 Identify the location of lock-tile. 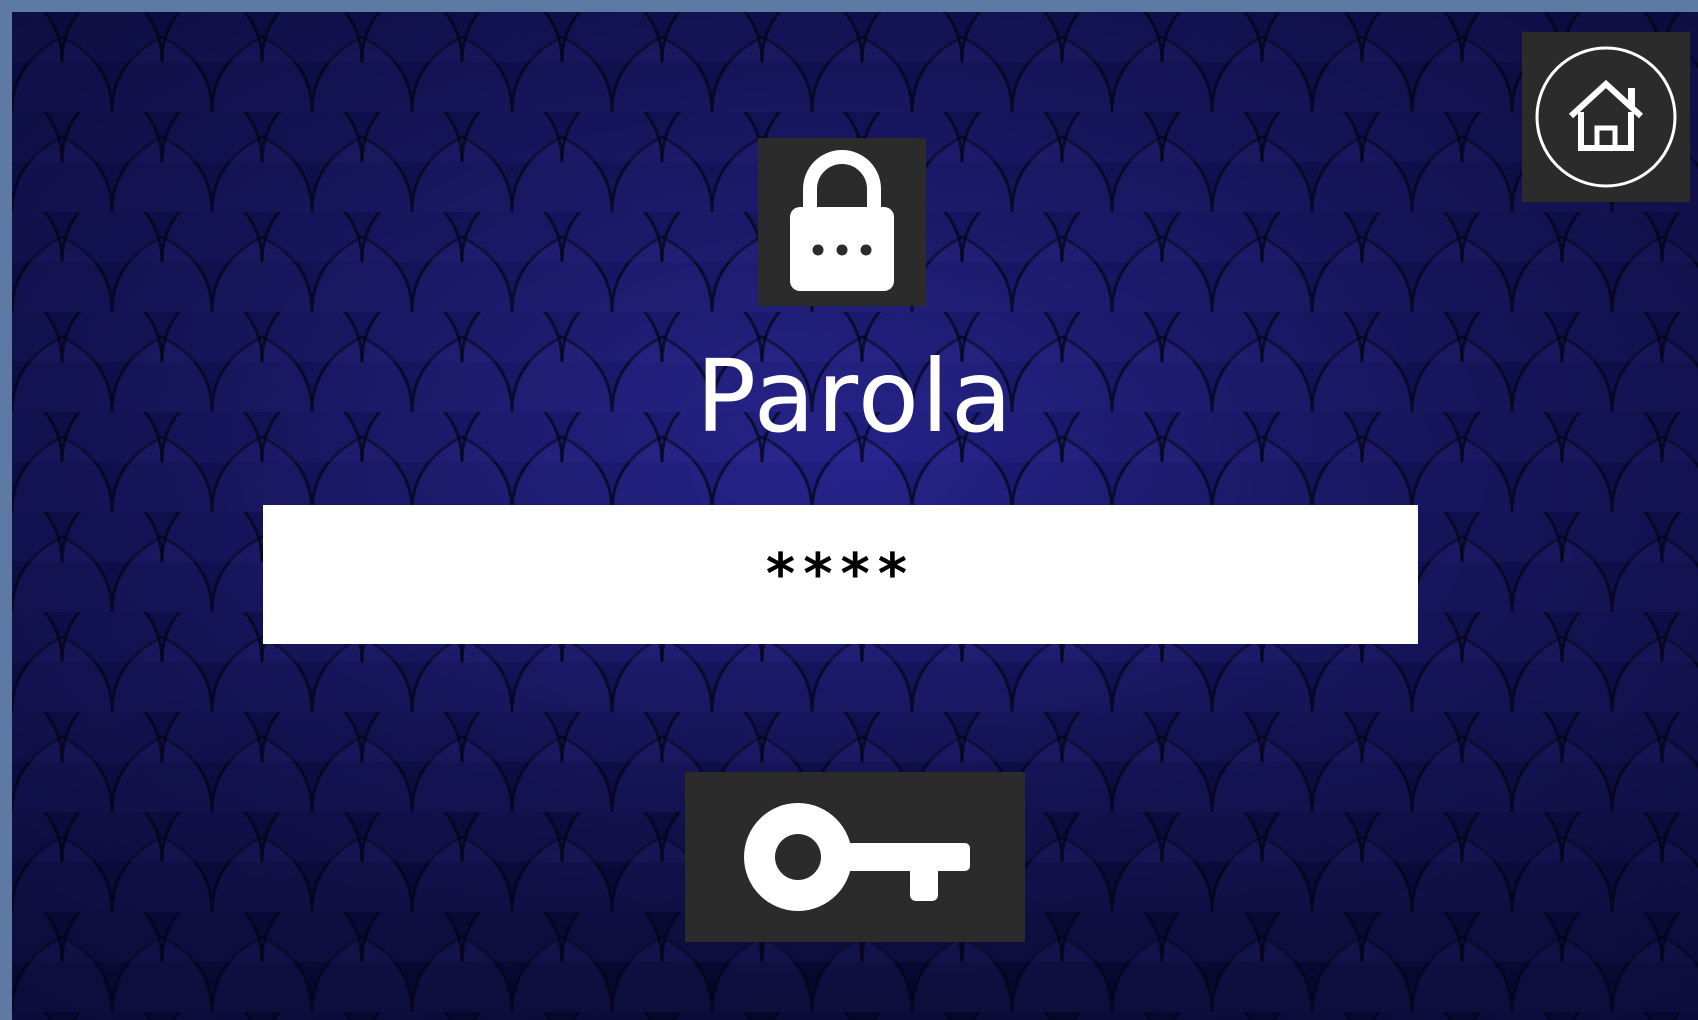
(842, 222).